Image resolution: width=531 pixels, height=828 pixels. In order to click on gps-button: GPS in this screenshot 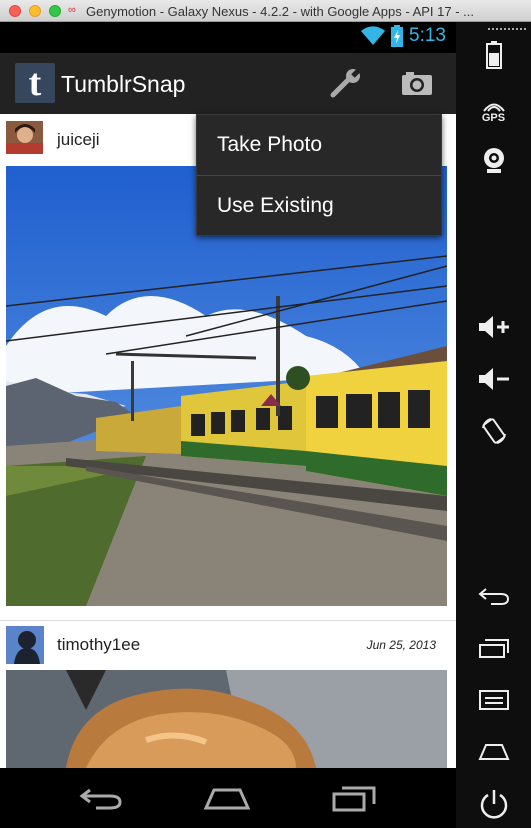, I will do `click(493, 112)`.